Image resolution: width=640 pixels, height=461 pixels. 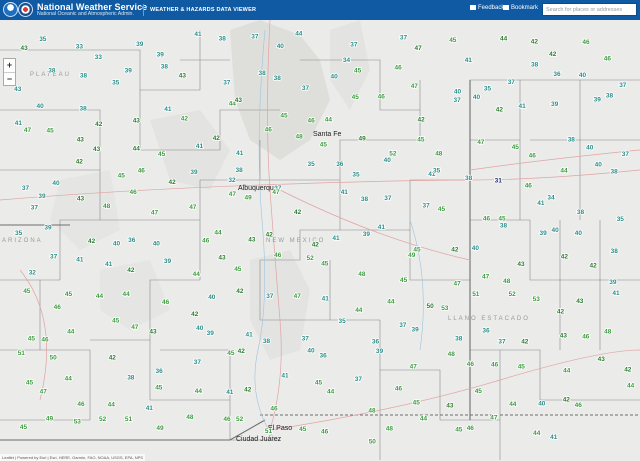 What do you see at coordinates (53, 357) in the screenshot?
I see `station-value: 50` at bounding box center [53, 357].